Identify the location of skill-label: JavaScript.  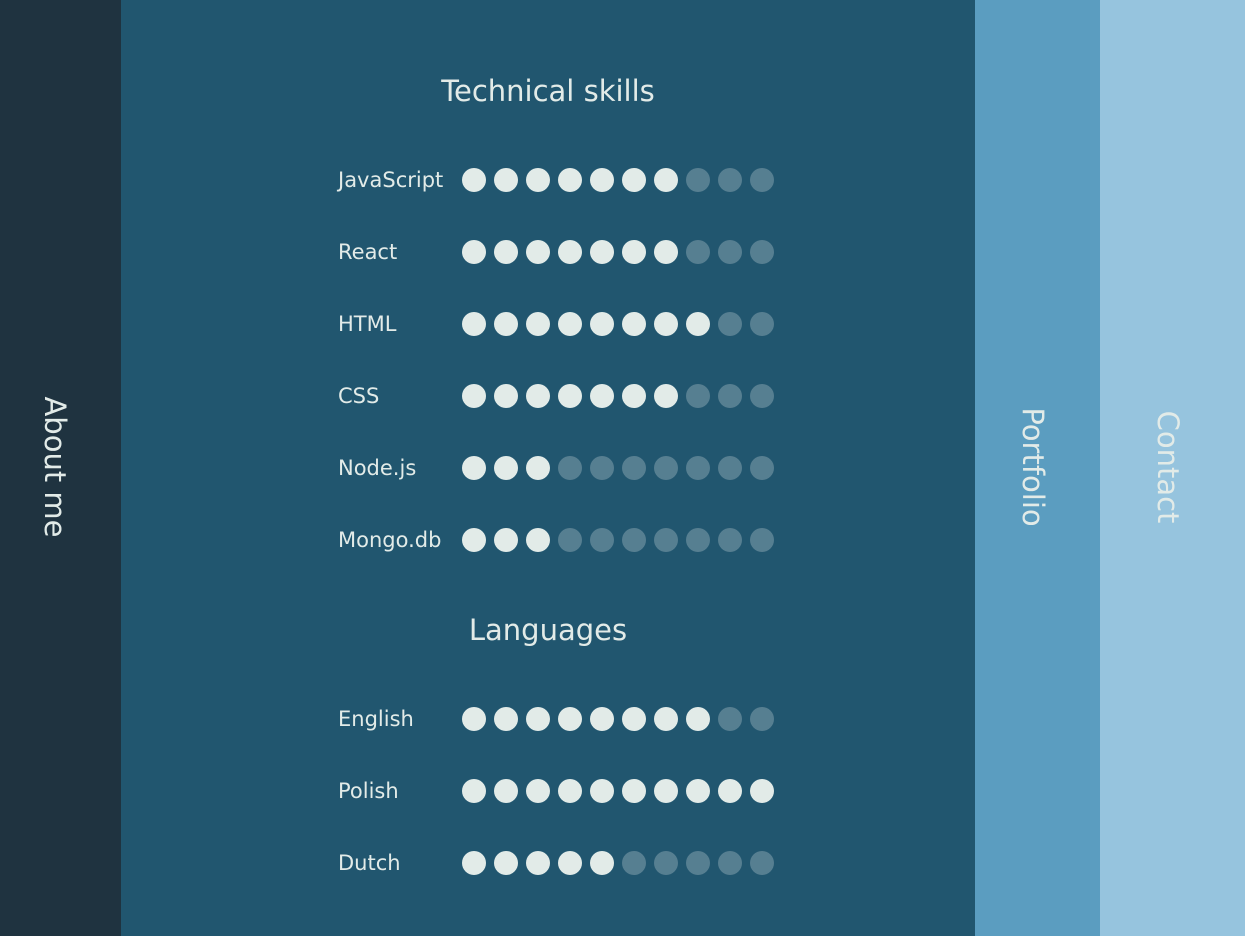
(391, 180).